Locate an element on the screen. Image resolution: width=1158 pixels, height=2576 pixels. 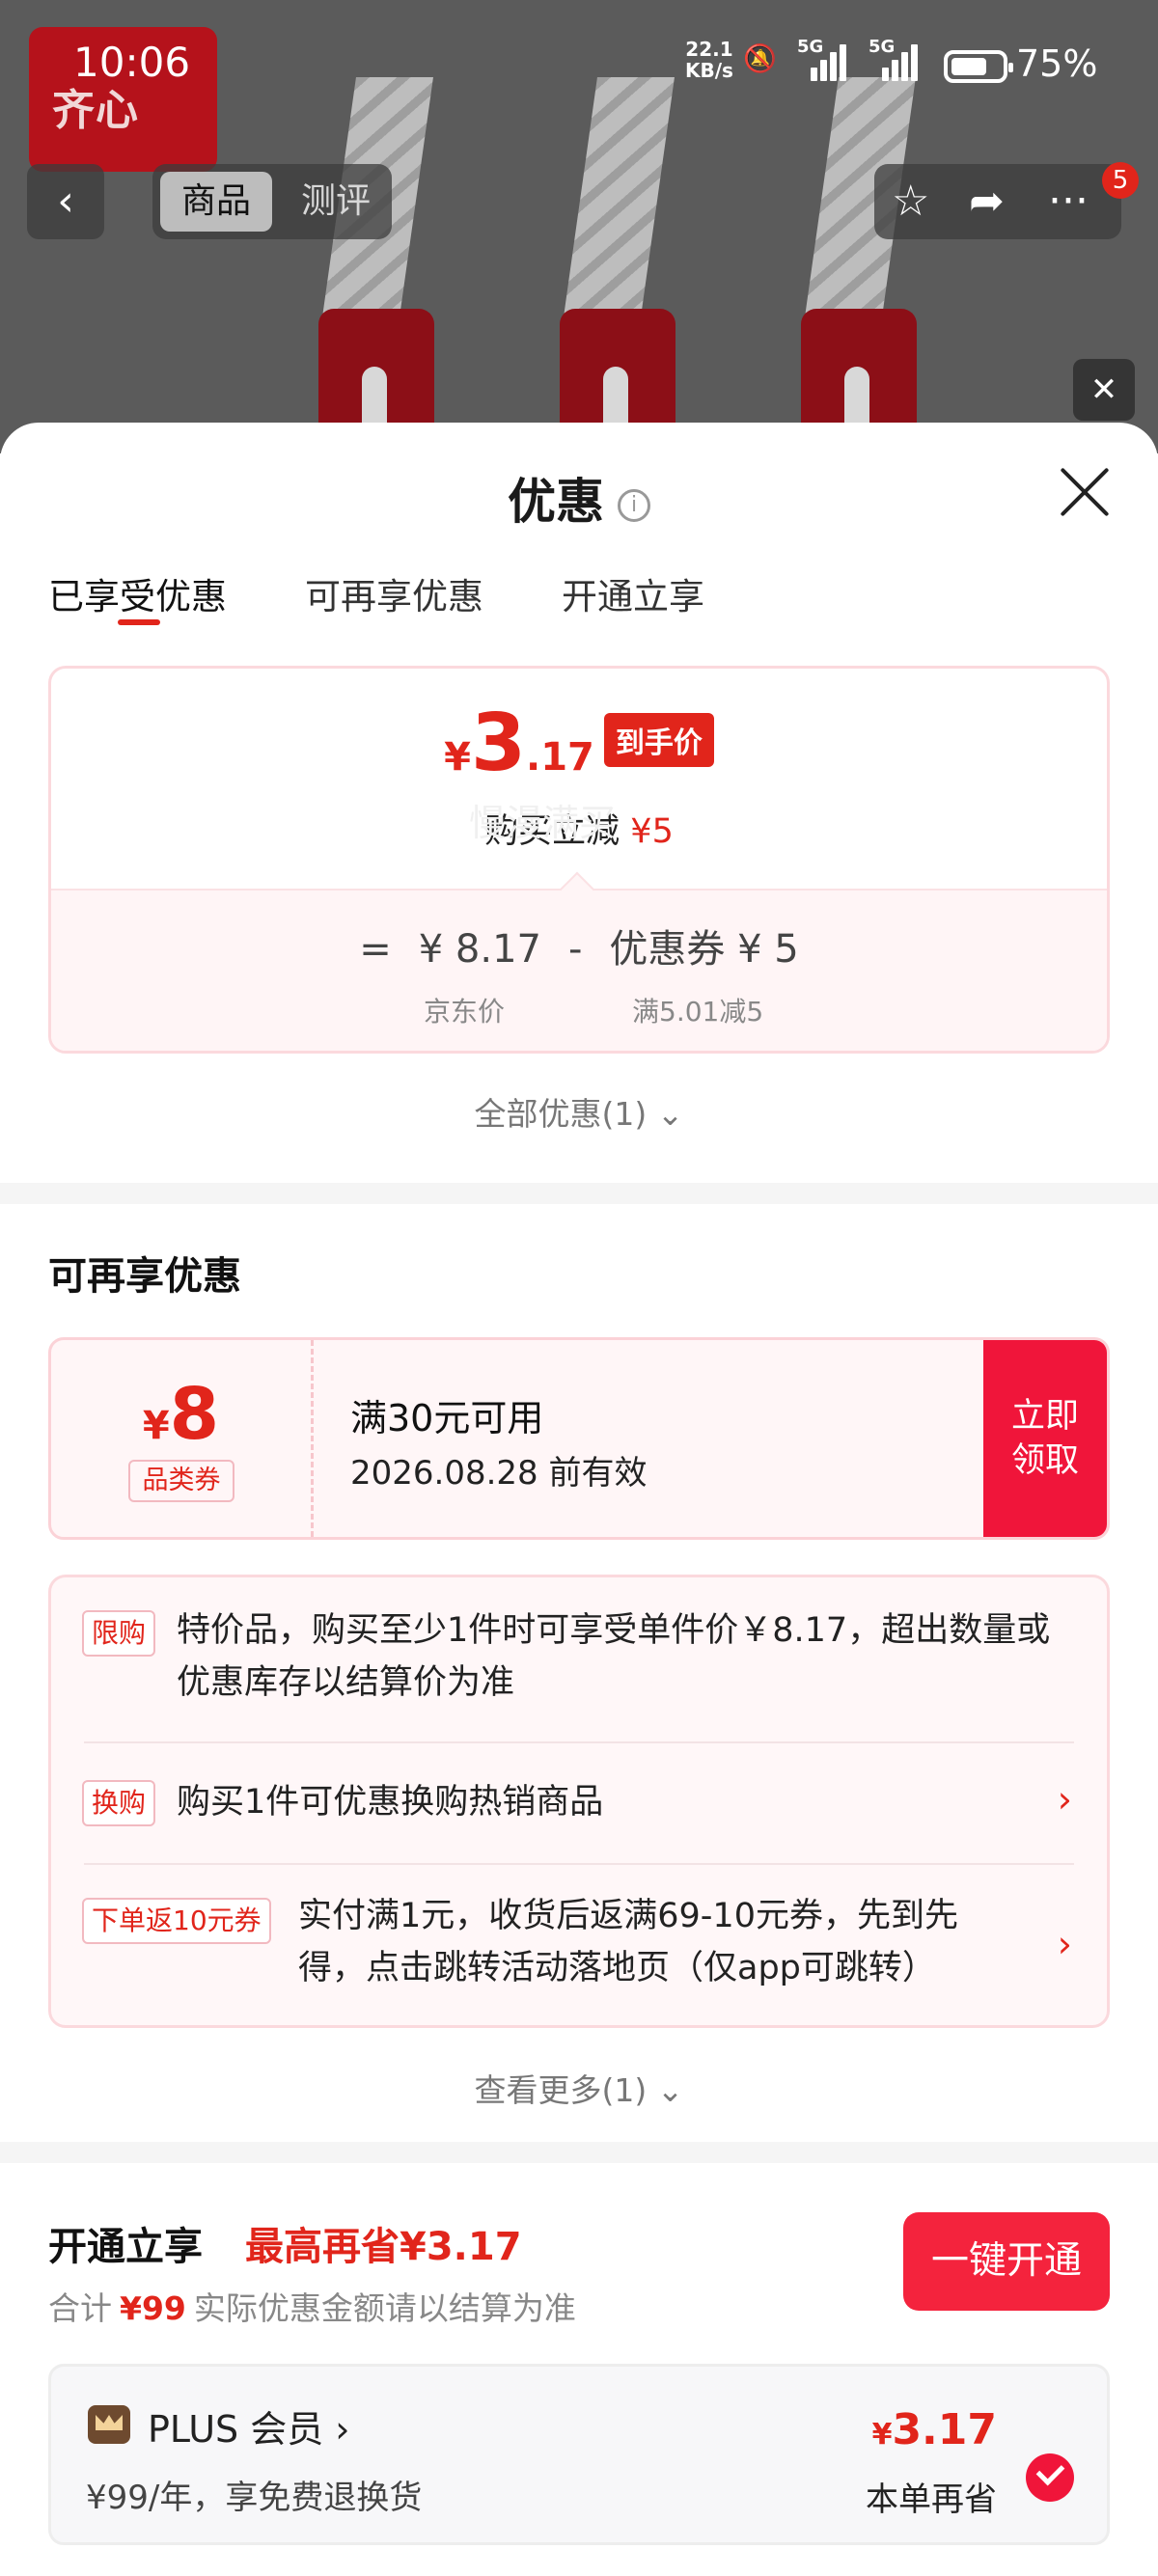
all-discount-toggle: 全部优惠(1) ⌄ is located at coordinates (579, 1112).